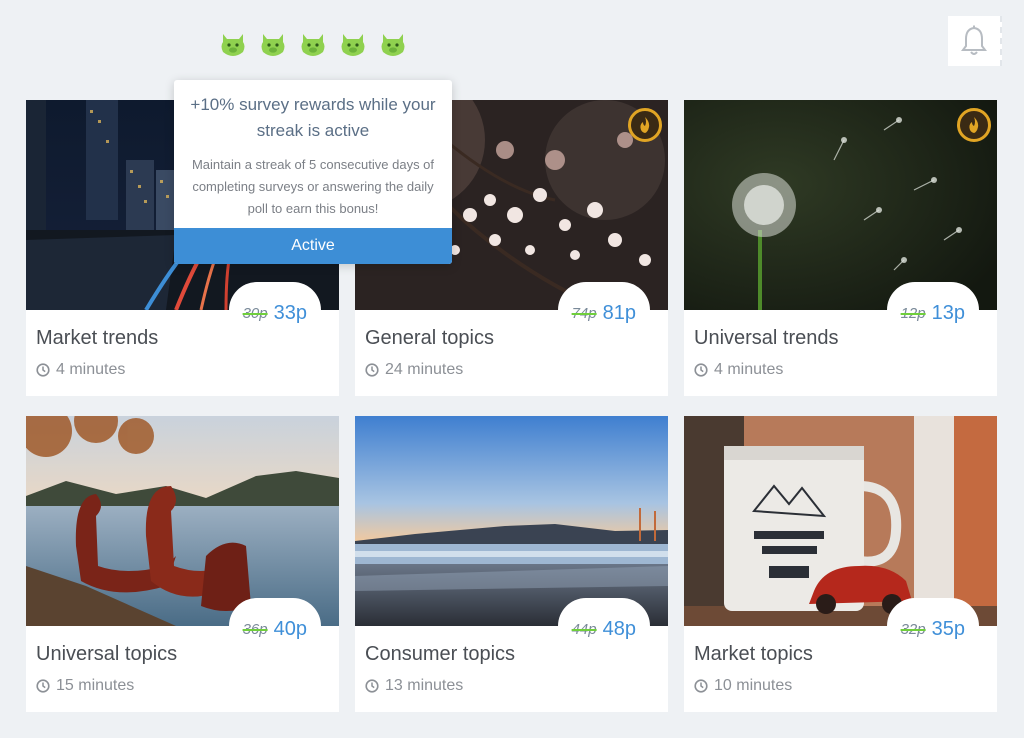  I want to click on boosted-reward: 40p, so click(290, 629).